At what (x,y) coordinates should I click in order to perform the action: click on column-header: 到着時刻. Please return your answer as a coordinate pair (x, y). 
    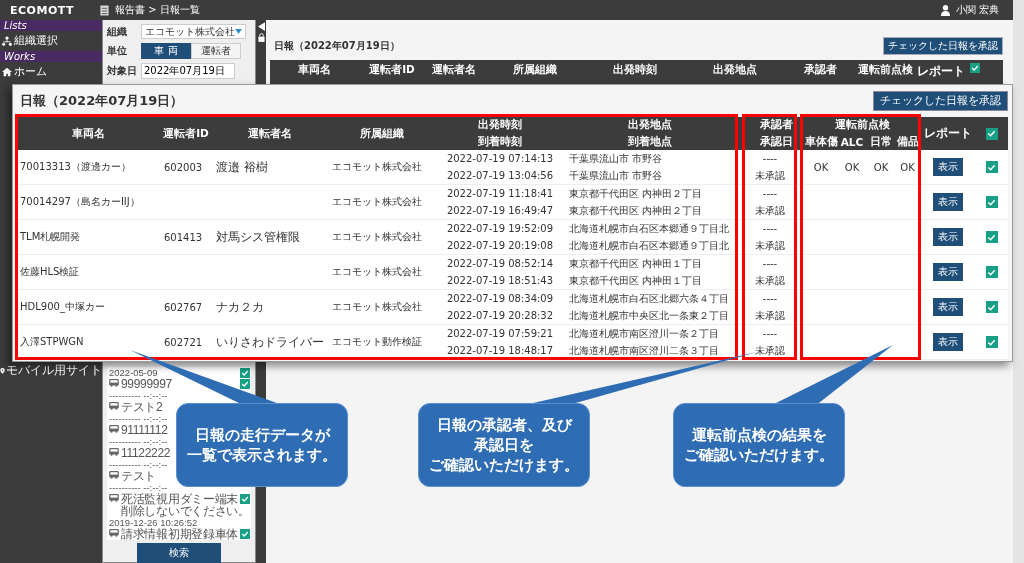
    Looking at the image, I should click on (500, 141).